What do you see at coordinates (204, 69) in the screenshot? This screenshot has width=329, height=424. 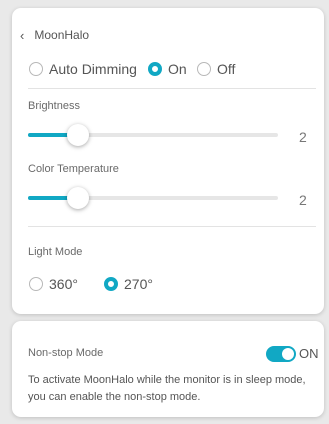 I see `radio-off` at bounding box center [204, 69].